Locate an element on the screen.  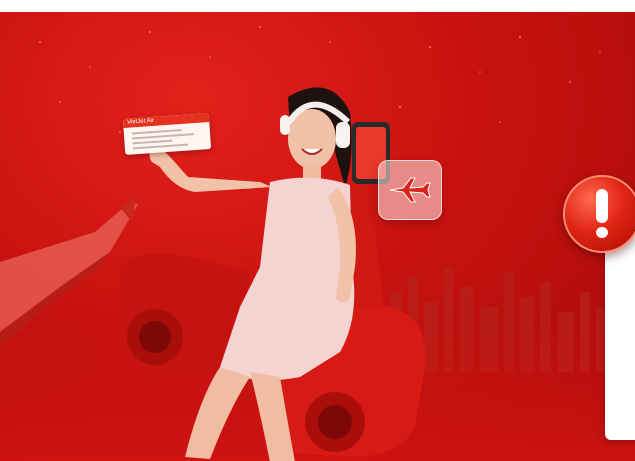
exclamation-icon is located at coordinates (599, 214).